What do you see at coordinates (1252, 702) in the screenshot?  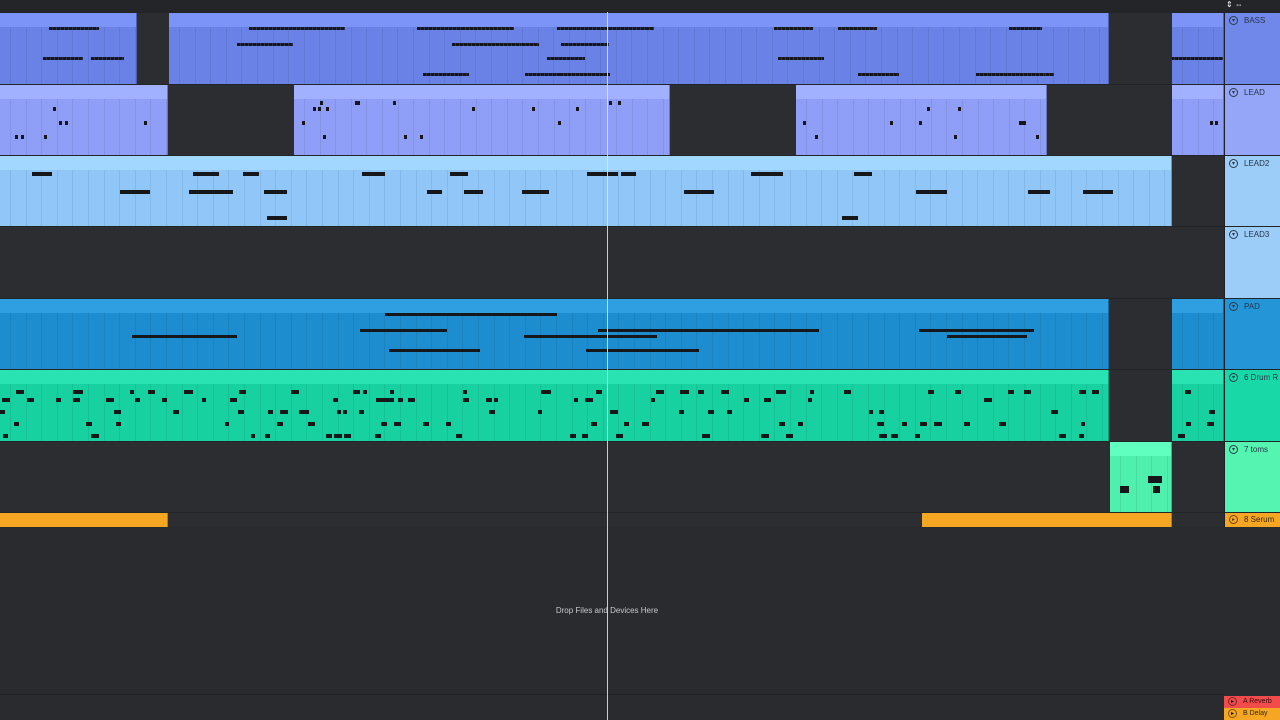 I see `return-track: ▸ A Reverb` at bounding box center [1252, 702].